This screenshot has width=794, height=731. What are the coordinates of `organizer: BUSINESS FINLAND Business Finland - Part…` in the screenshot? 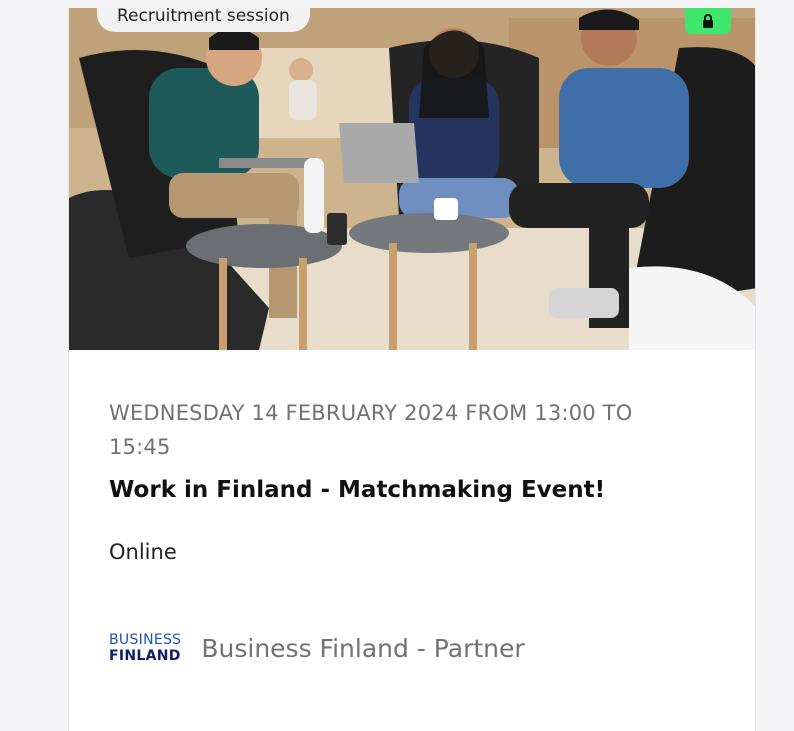 It's located at (317, 648).